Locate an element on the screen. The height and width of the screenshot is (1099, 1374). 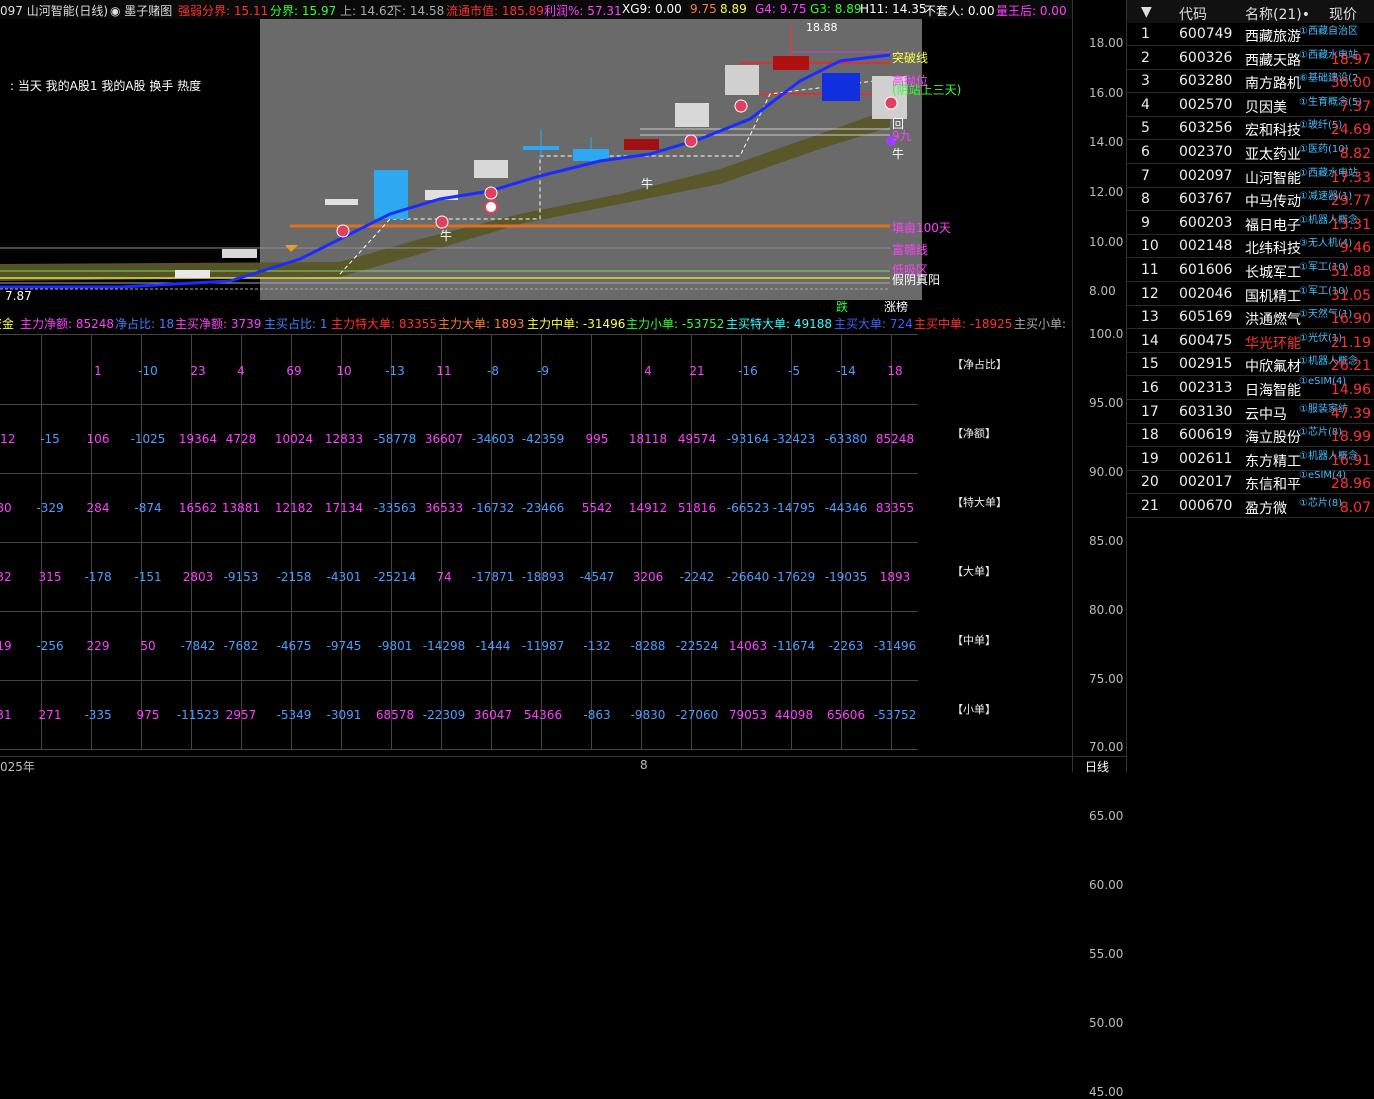
stock-list-row: 4 002570 贝因美 ①生育概念(5) 7.37 is located at coordinates (1250, 104).